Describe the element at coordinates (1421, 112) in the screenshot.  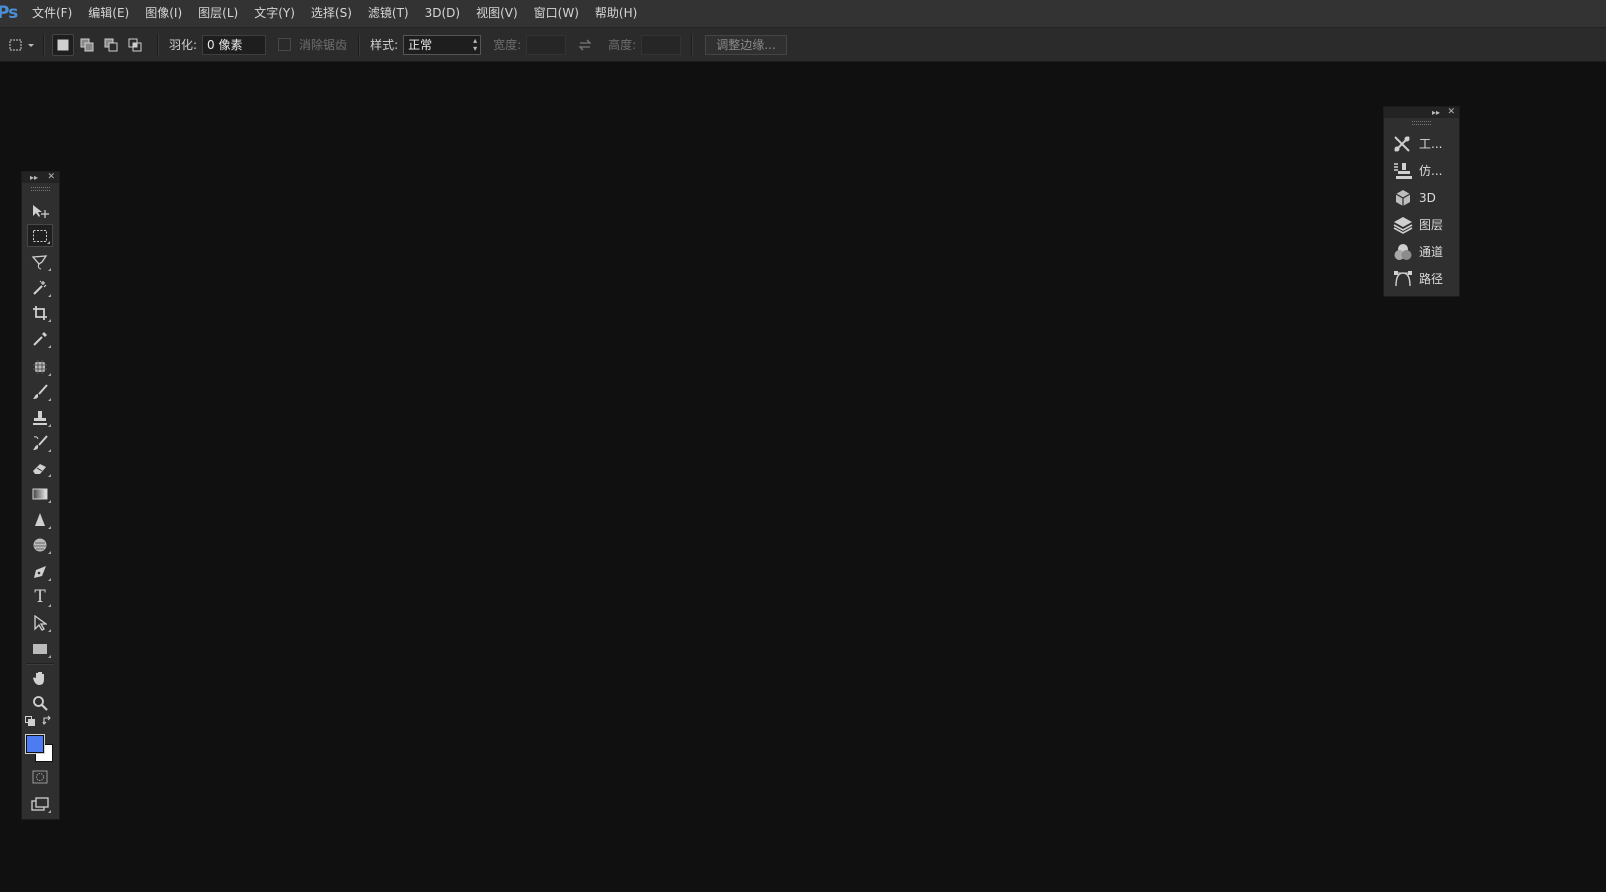
I see `dock-header: ▸▸ ✕` at that location.